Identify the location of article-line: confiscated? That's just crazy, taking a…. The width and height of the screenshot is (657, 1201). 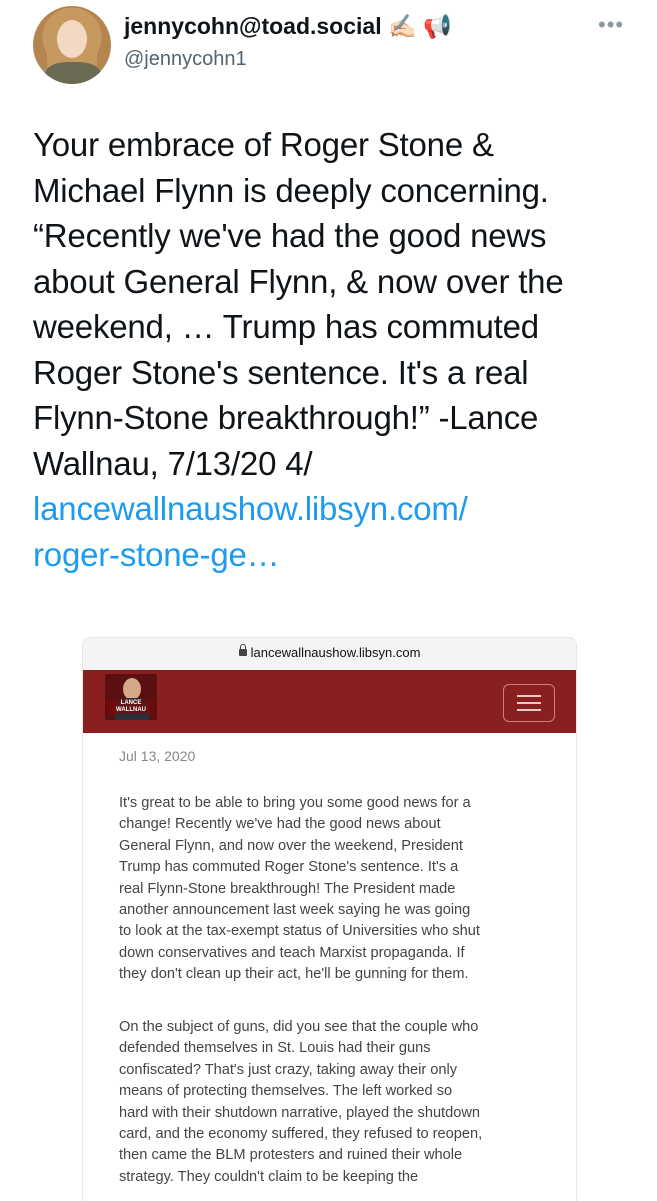
(288, 1069).